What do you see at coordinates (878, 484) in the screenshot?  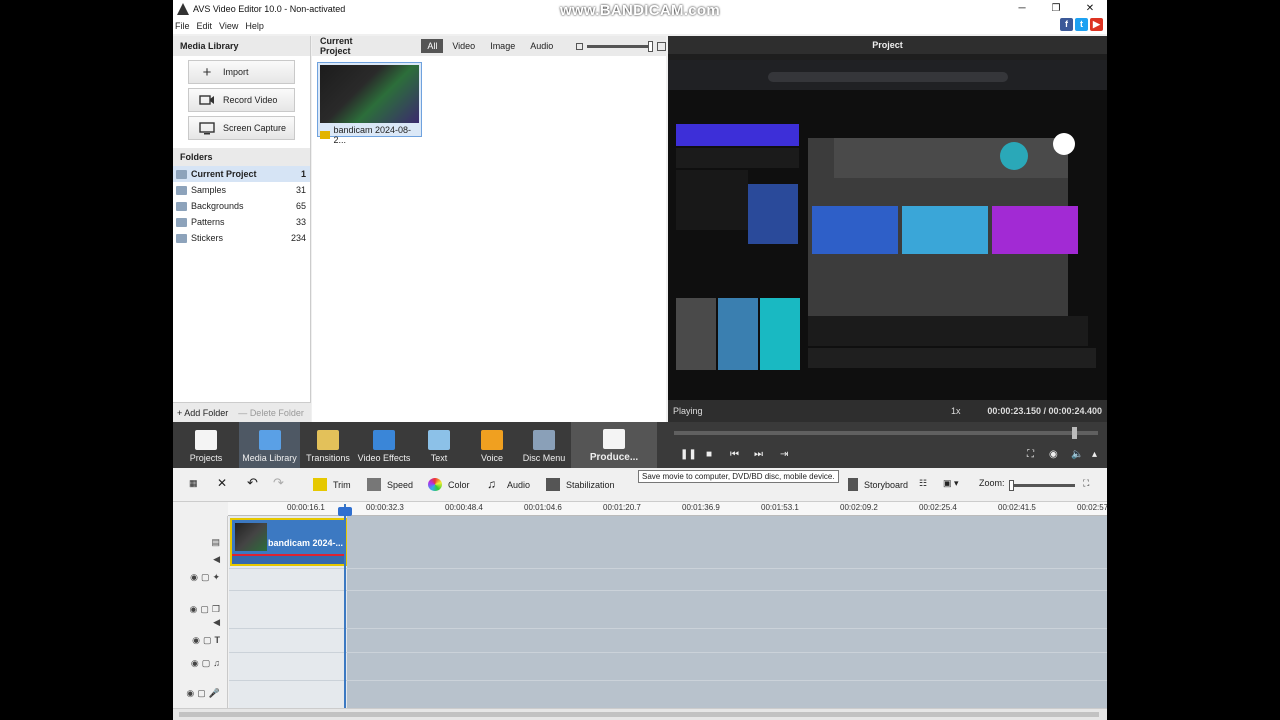 I see `storyboard-button: Storyboard` at bounding box center [878, 484].